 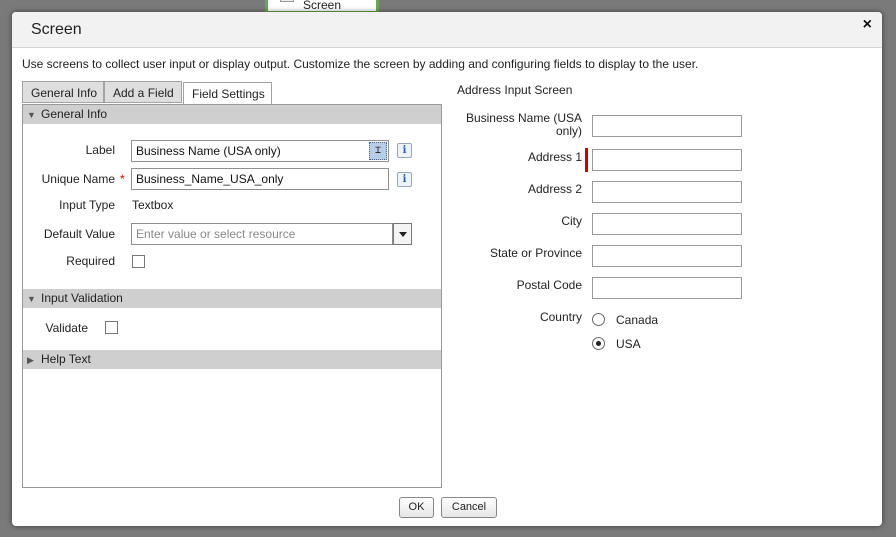 What do you see at coordinates (287, 1) in the screenshot?
I see `screen-icon` at bounding box center [287, 1].